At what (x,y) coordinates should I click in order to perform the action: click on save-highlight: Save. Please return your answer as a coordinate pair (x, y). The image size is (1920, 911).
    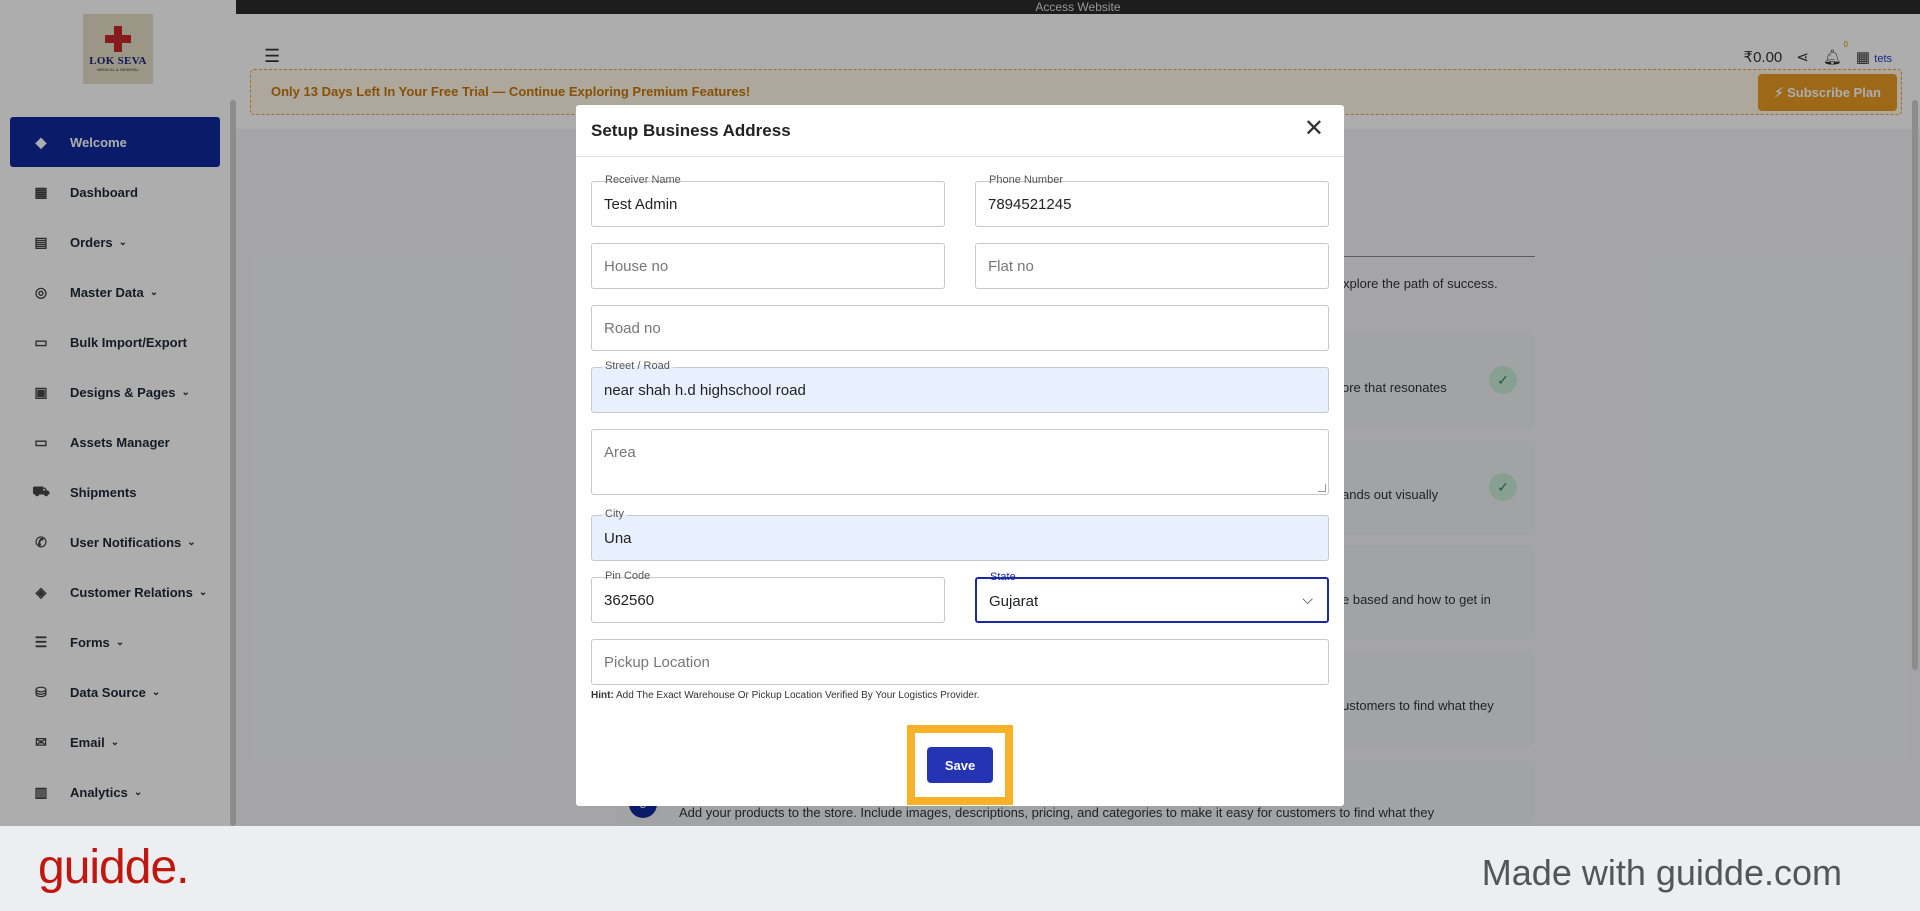
    Looking at the image, I should click on (960, 765).